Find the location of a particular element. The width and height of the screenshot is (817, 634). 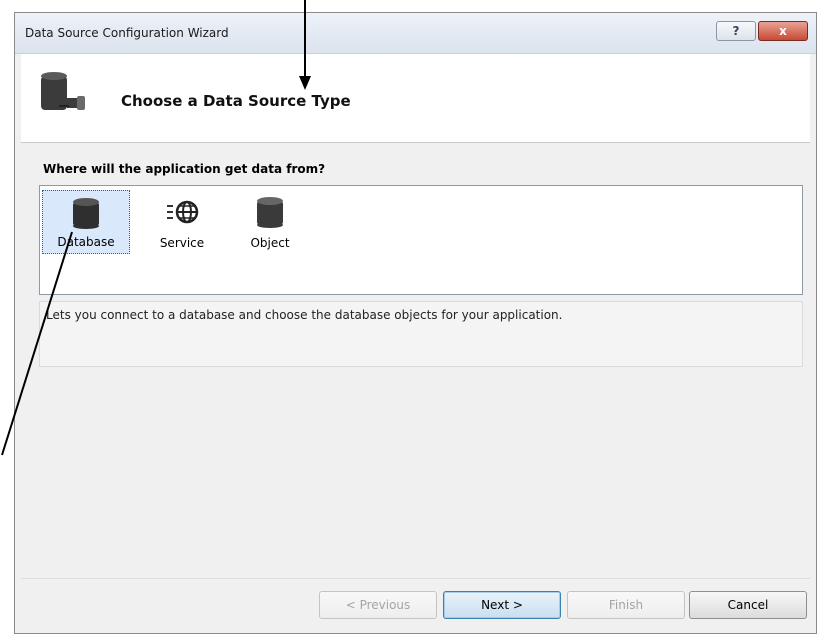

database-plug-icon is located at coordinates (67, 96).